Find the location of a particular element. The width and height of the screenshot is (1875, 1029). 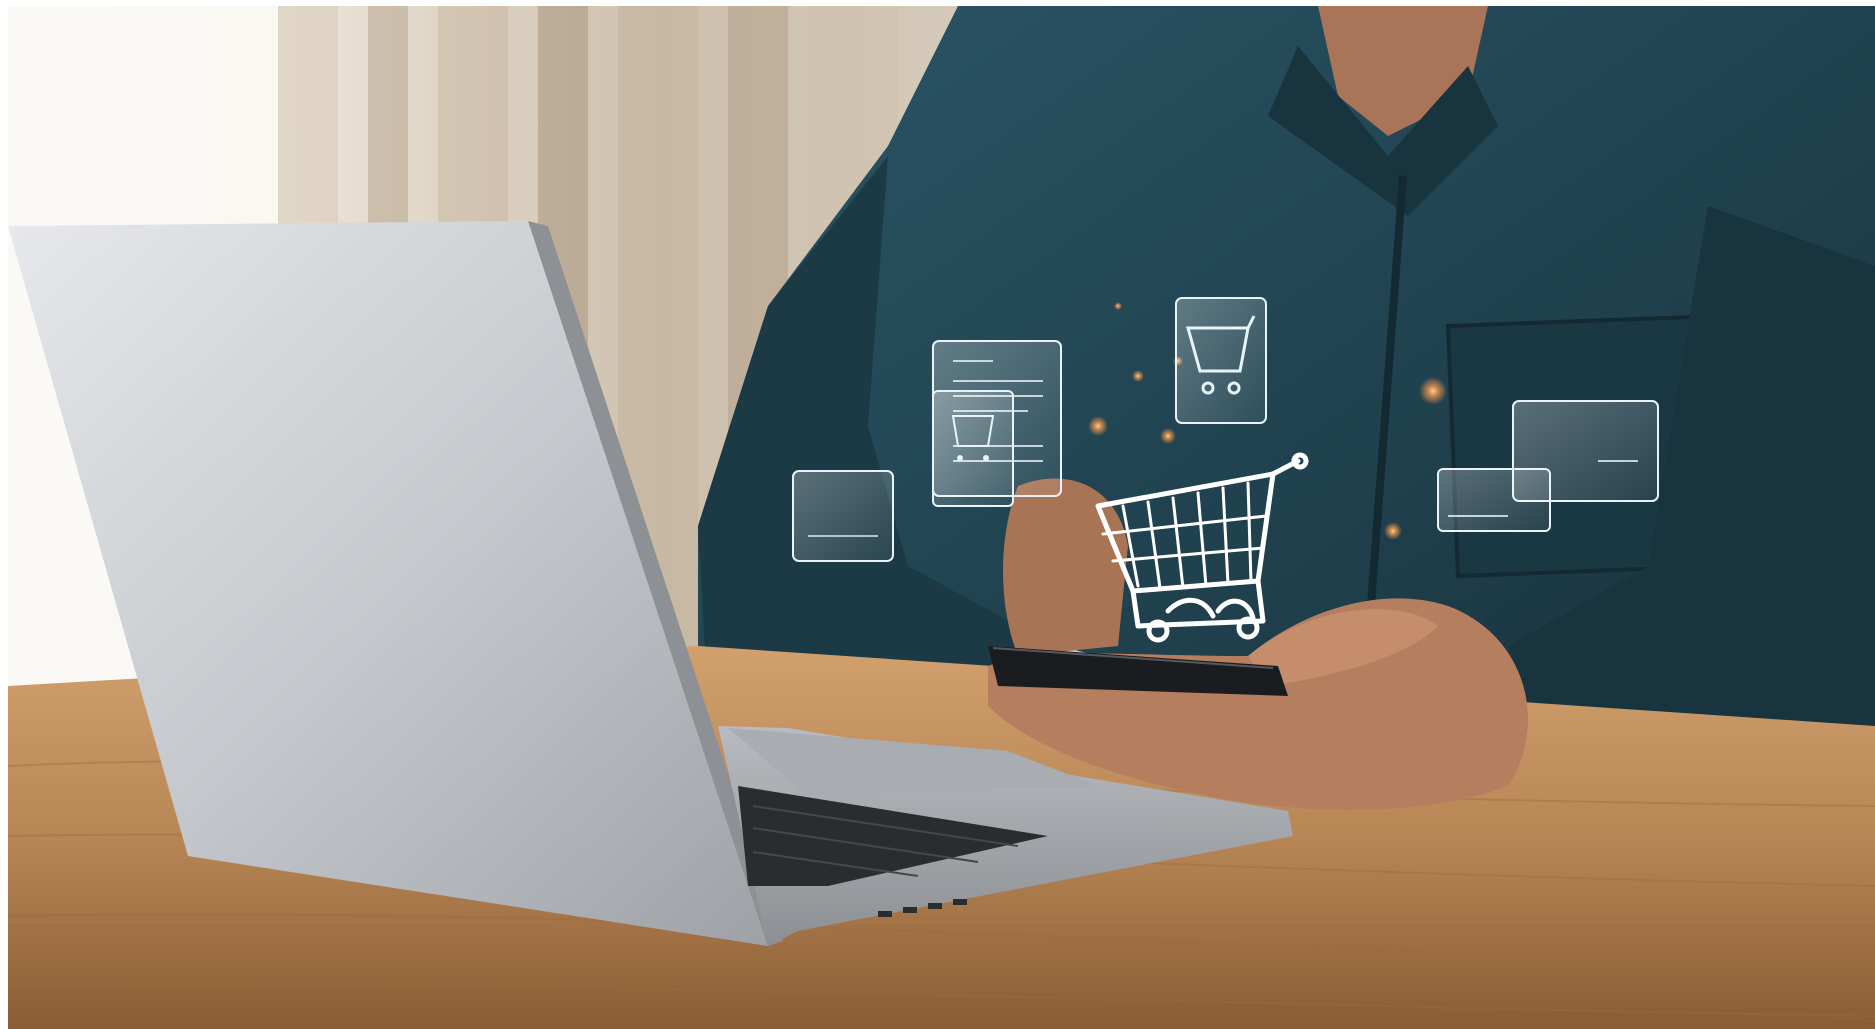

hologram-card-payment-left is located at coordinates (843, 516).